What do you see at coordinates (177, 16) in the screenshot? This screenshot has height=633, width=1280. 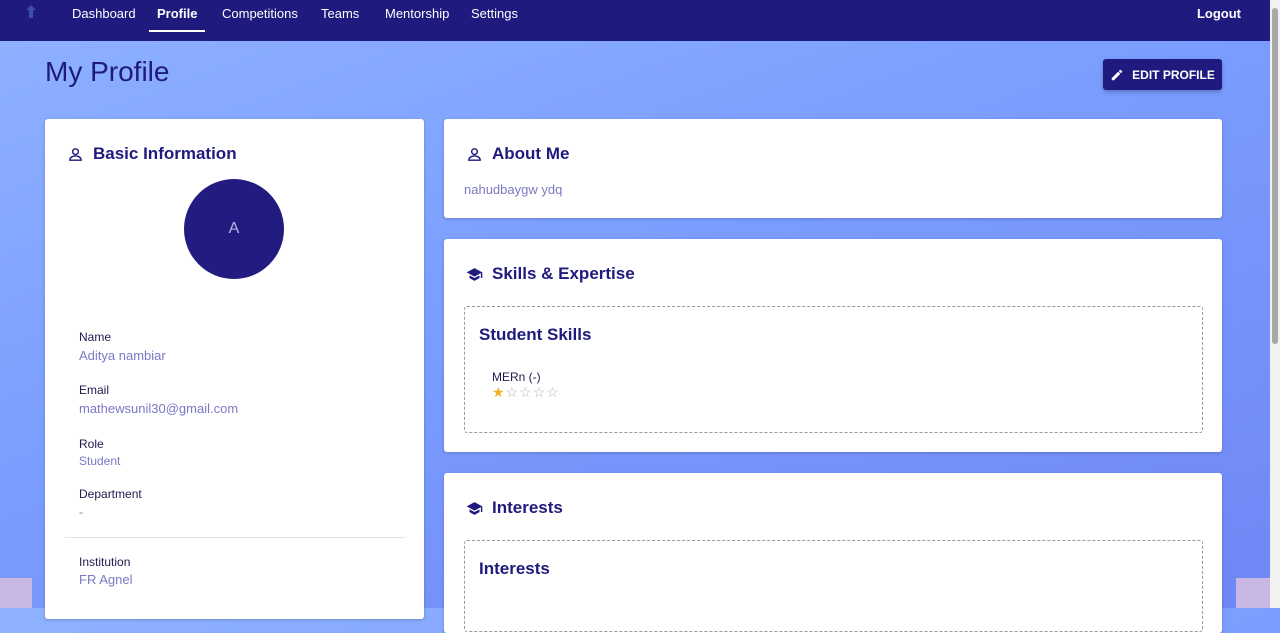 I see `nav-profile: Profile` at bounding box center [177, 16].